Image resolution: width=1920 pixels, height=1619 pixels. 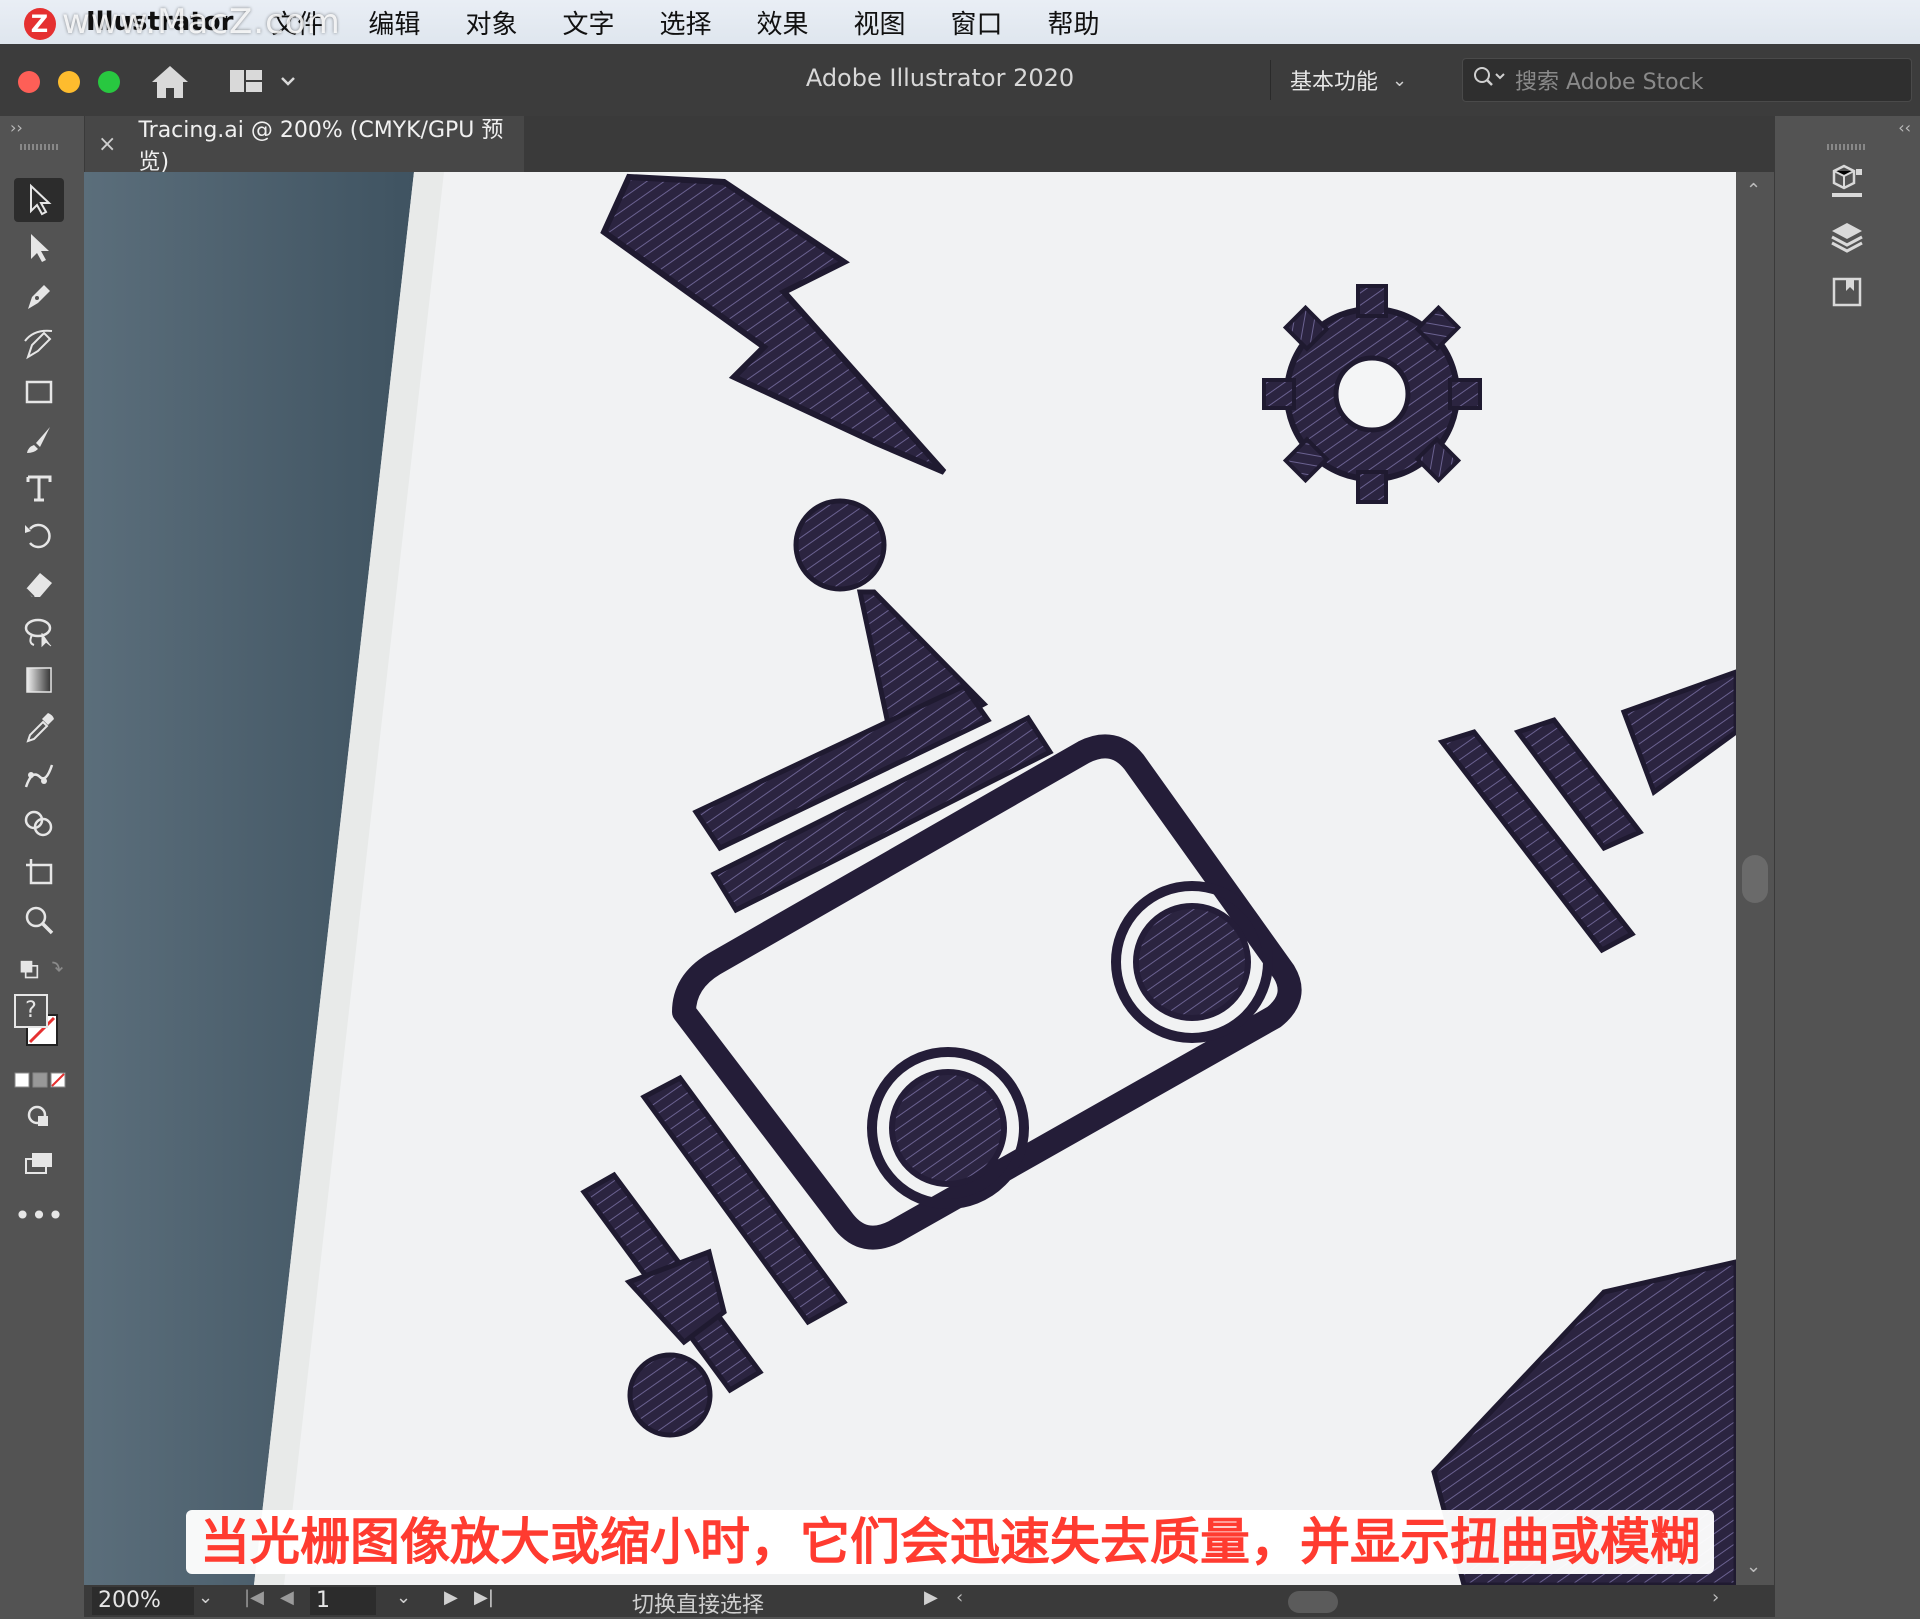 What do you see at coordinates (39, 920) in the screenshot?
I see `zoom-tool-icon` at bounding box center [39, 920].